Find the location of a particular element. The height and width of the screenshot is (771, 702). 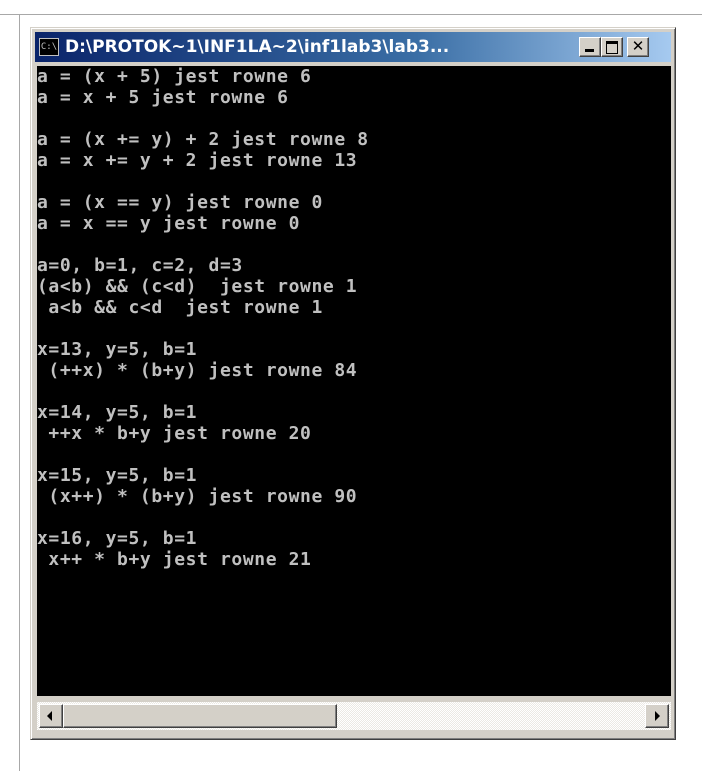

console-line: a = x += y + 2 jest rowne 13 is located at coordinates (197, 160).